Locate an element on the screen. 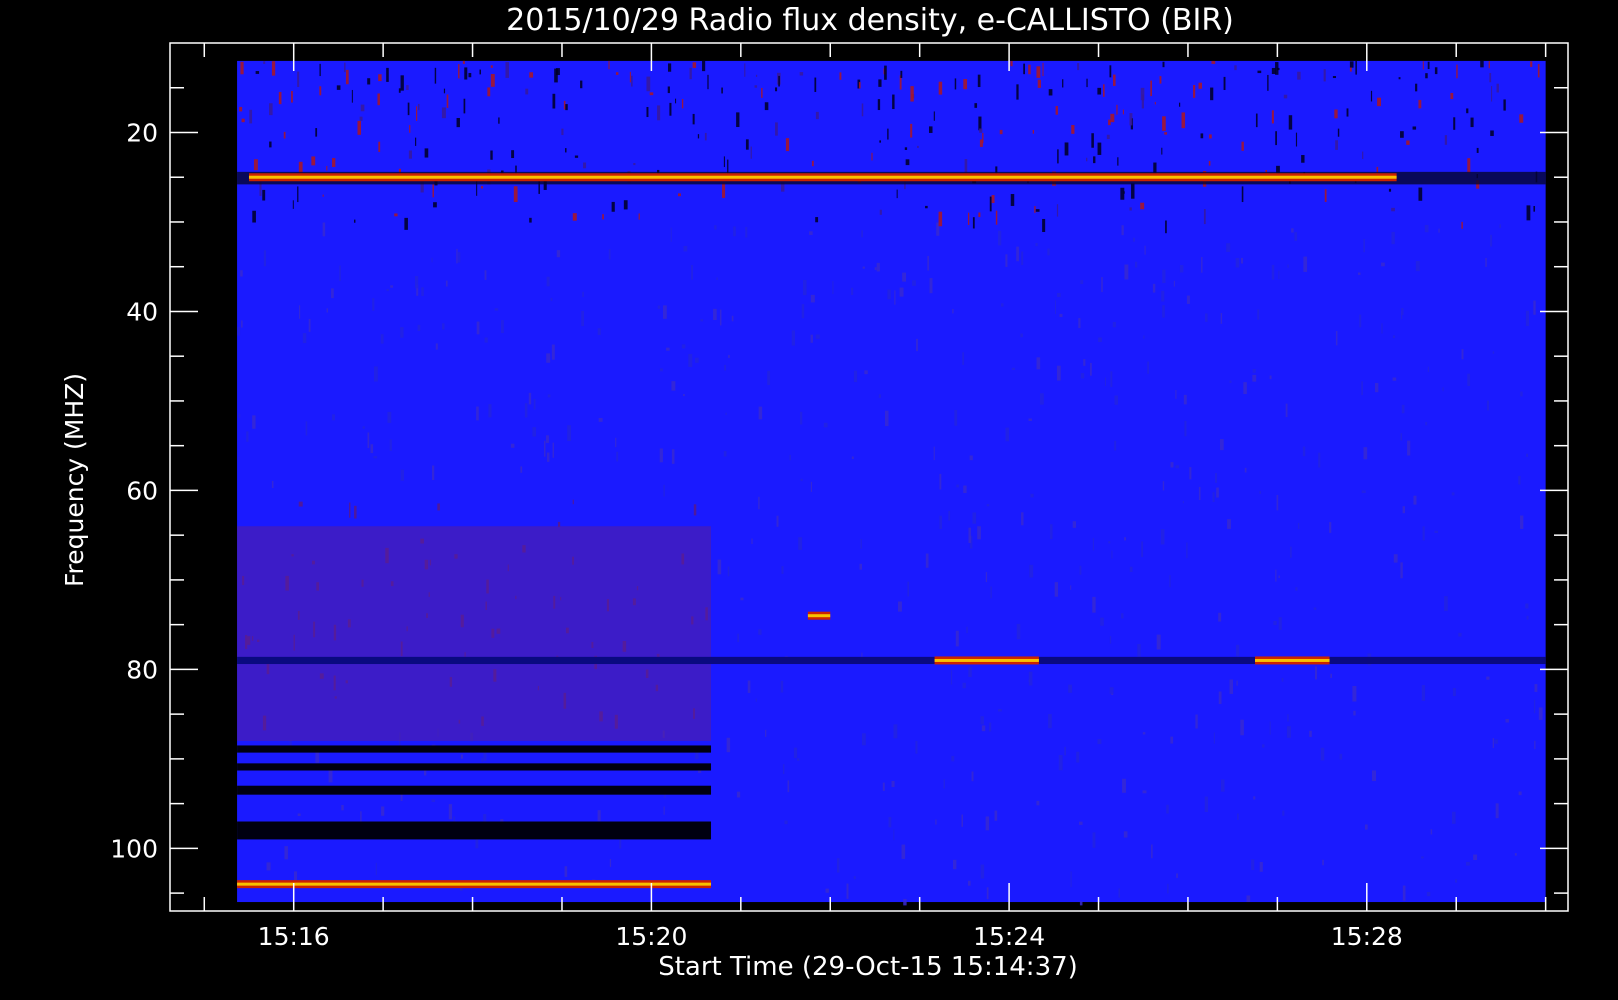 The image size is (1618, 1000). y-tick-label: 20 is located at coordinates (142, 132).